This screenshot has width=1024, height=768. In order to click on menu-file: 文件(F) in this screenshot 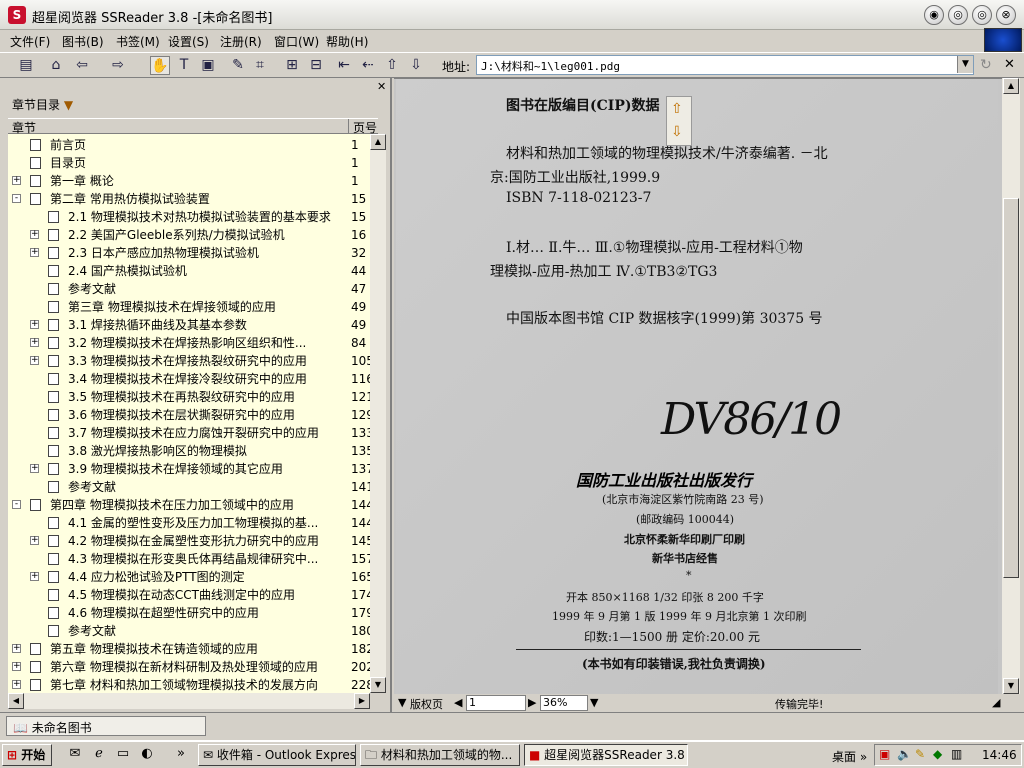, I will do `click(30, 41)`.